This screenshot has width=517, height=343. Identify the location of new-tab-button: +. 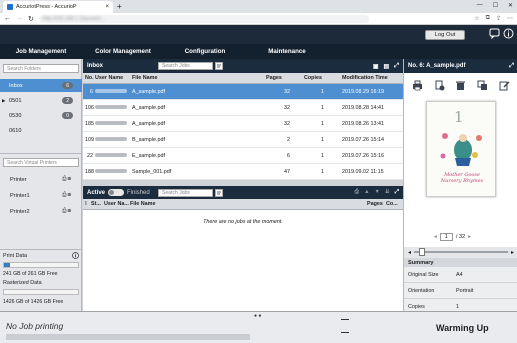
(119, 6).